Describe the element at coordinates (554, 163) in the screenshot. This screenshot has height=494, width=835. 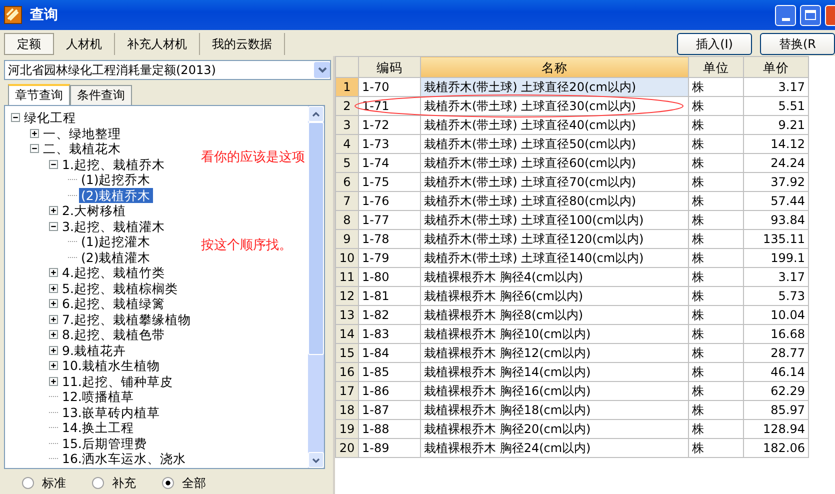
I see `table-cell: 栽植乔木(带土球) 土球直径60(cm以内)` at that location.